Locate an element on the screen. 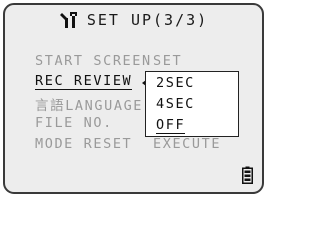 Image resolution: width=320 pixels, height=240 pixels. menu-header: SET UP(3/3) is located at coordinates (133, 20).